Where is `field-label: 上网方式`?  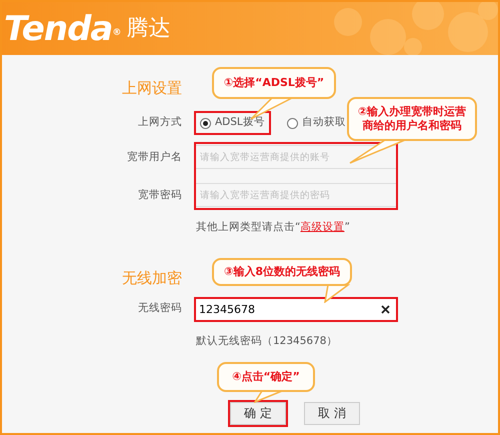
field-label: 上网方式 is located at coordinates (160, 122).